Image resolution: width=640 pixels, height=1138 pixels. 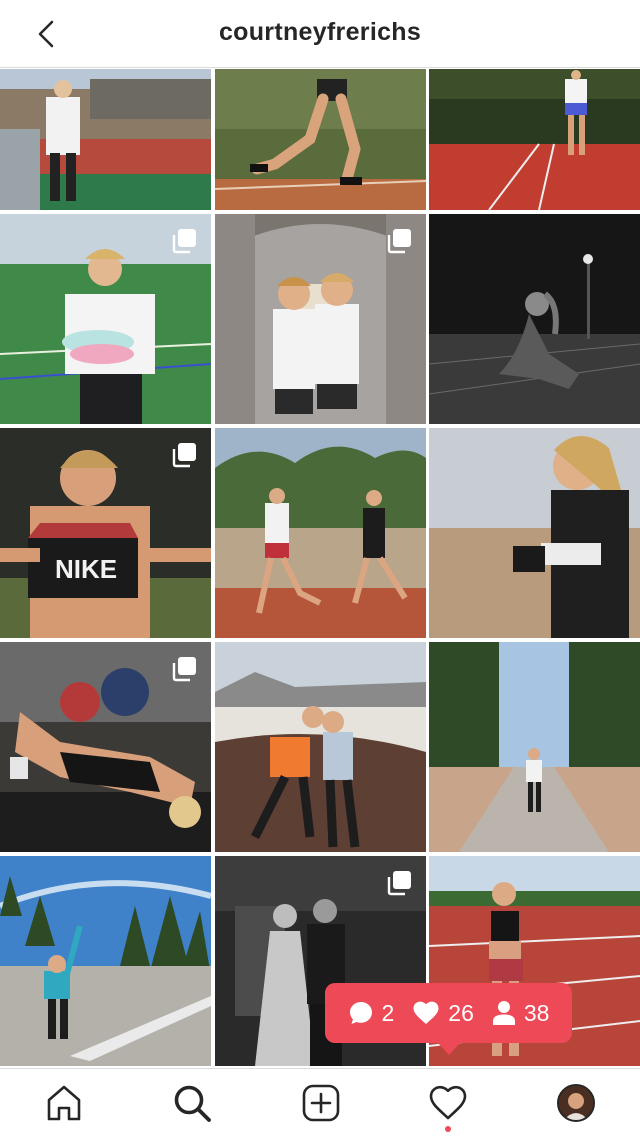 What do you see at coordinates (105, 533) in the screenshot?
I see `post-thumbnail: NIKE` at bounding box center [105, 533].